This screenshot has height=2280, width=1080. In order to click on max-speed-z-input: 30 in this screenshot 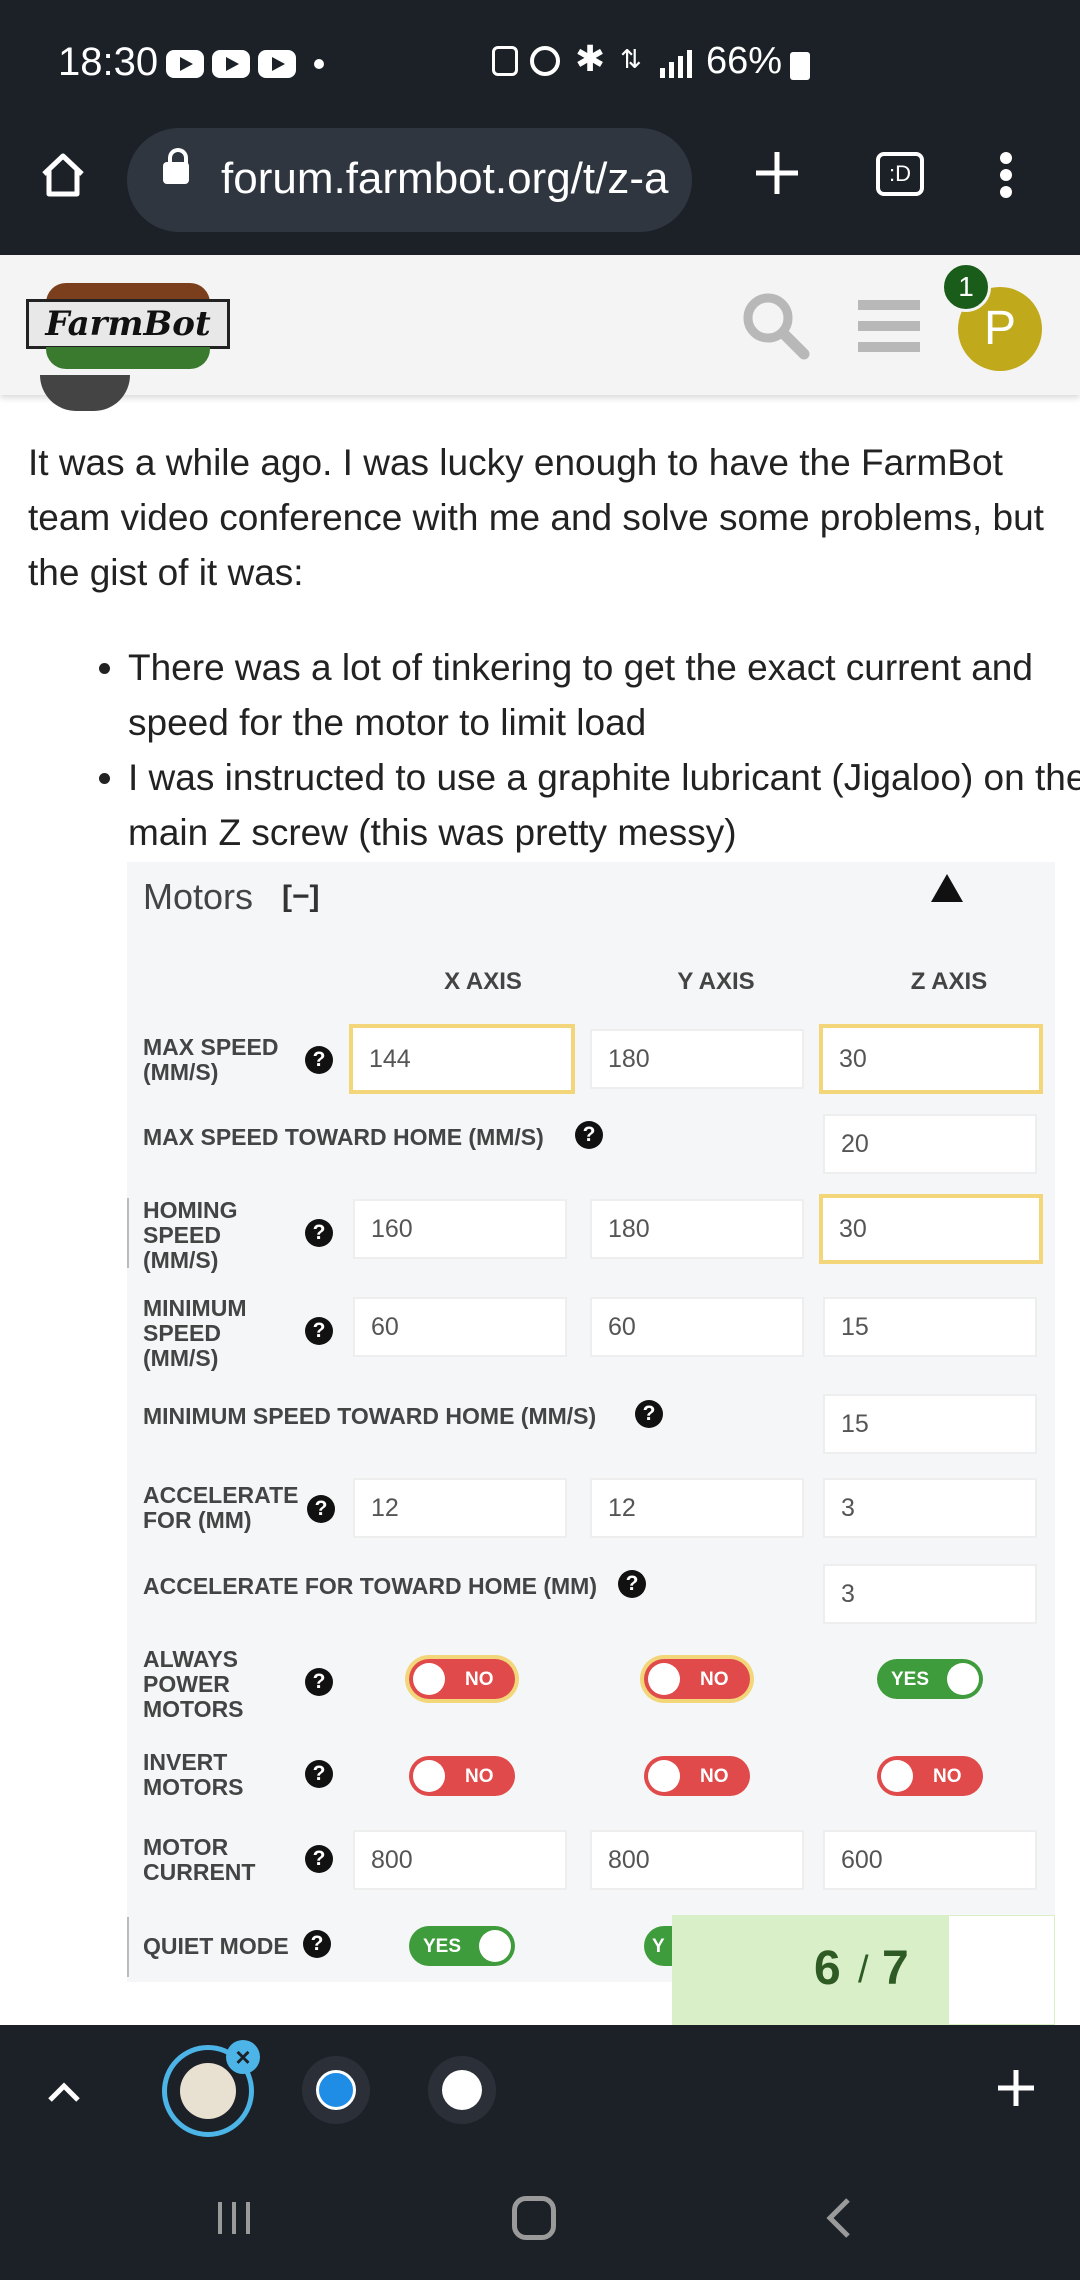, I will do `click(931, 1059)`.